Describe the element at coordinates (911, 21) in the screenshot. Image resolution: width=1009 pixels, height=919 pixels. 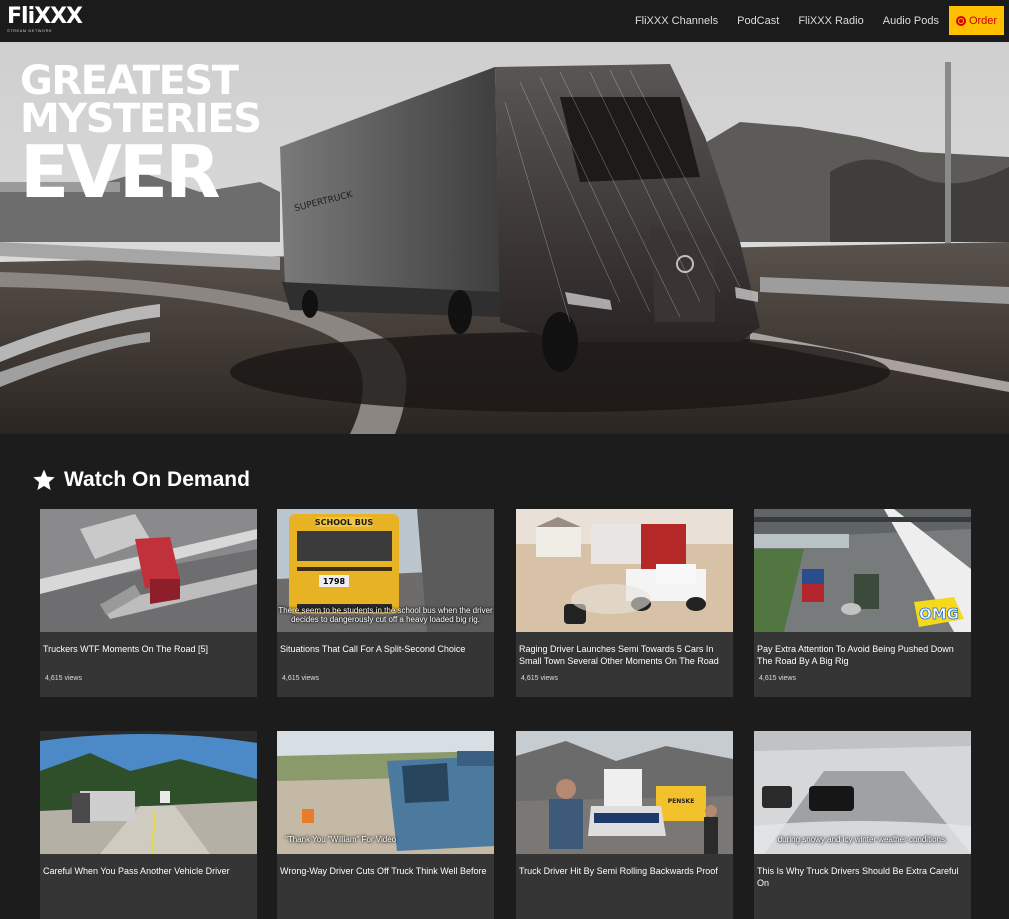
I see `nav-link-audio-pods: Audio Pods` at that location.